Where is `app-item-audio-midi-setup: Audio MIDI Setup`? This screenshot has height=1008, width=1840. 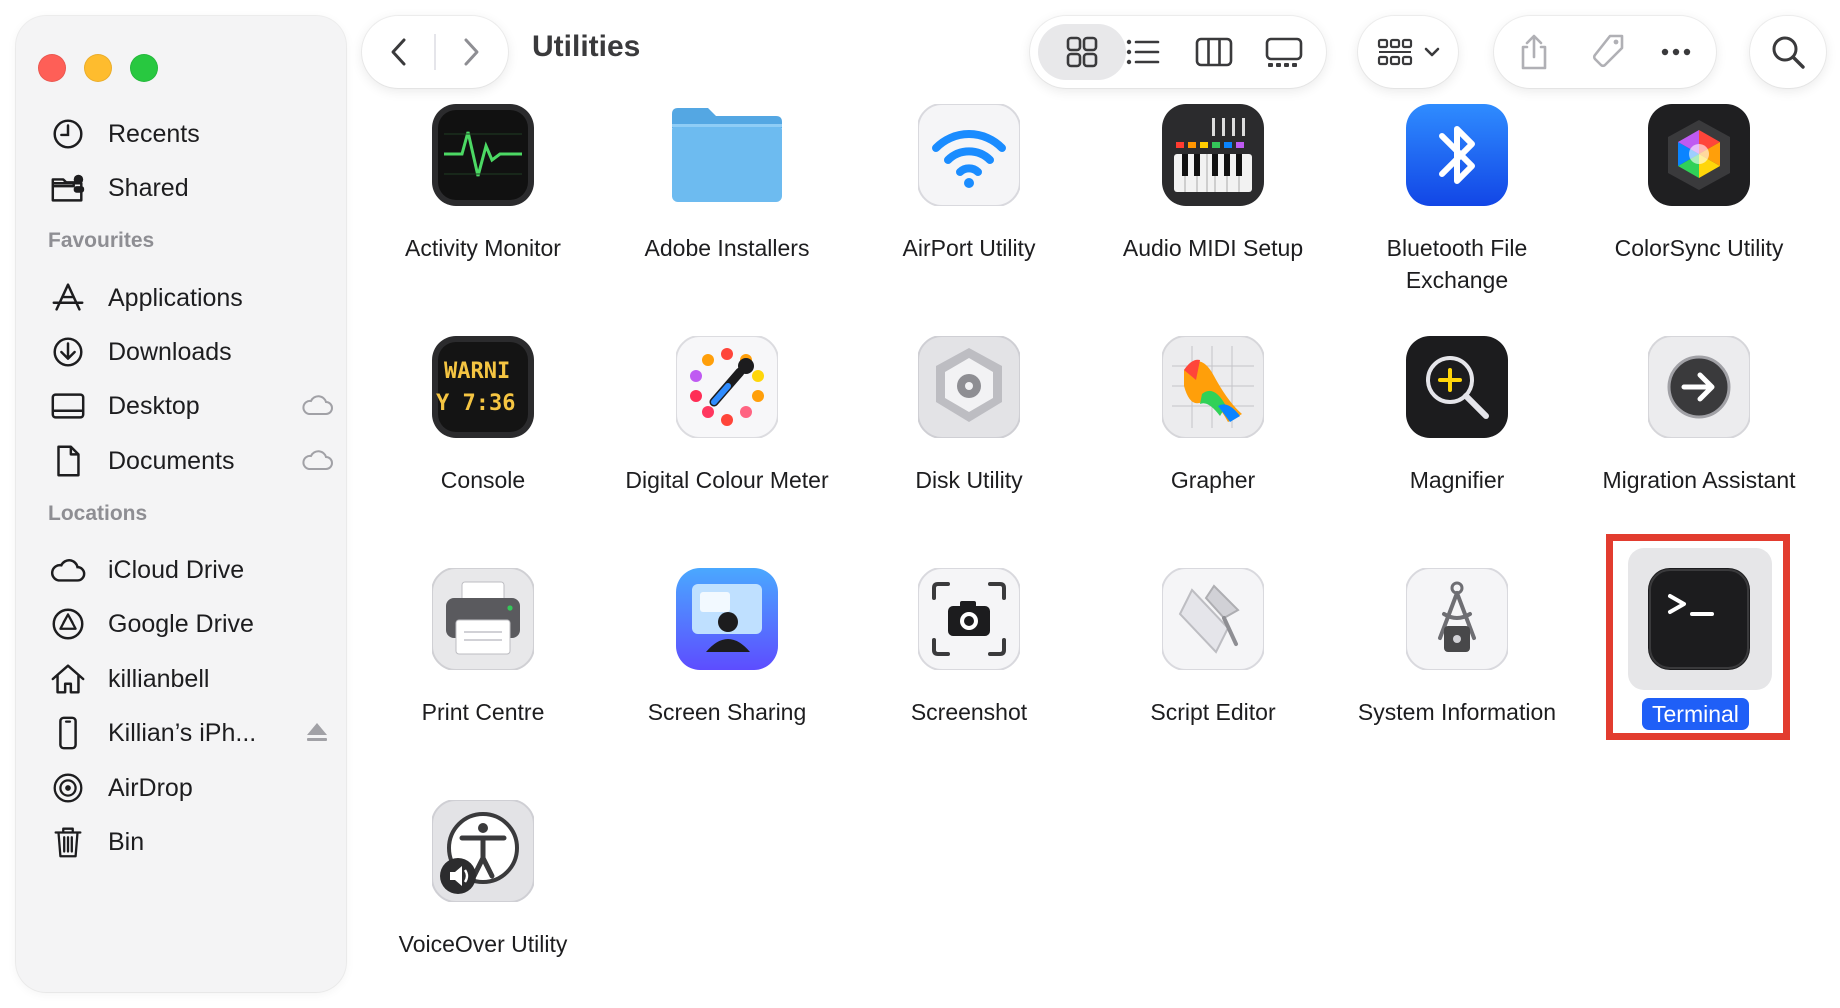 app-item-audio-midi-setup: Audio MIDI Setup is located at coordinates (1213, 214).